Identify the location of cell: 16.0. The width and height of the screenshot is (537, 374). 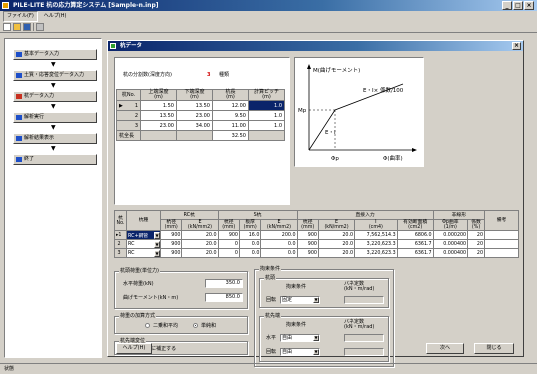
(250, 235).